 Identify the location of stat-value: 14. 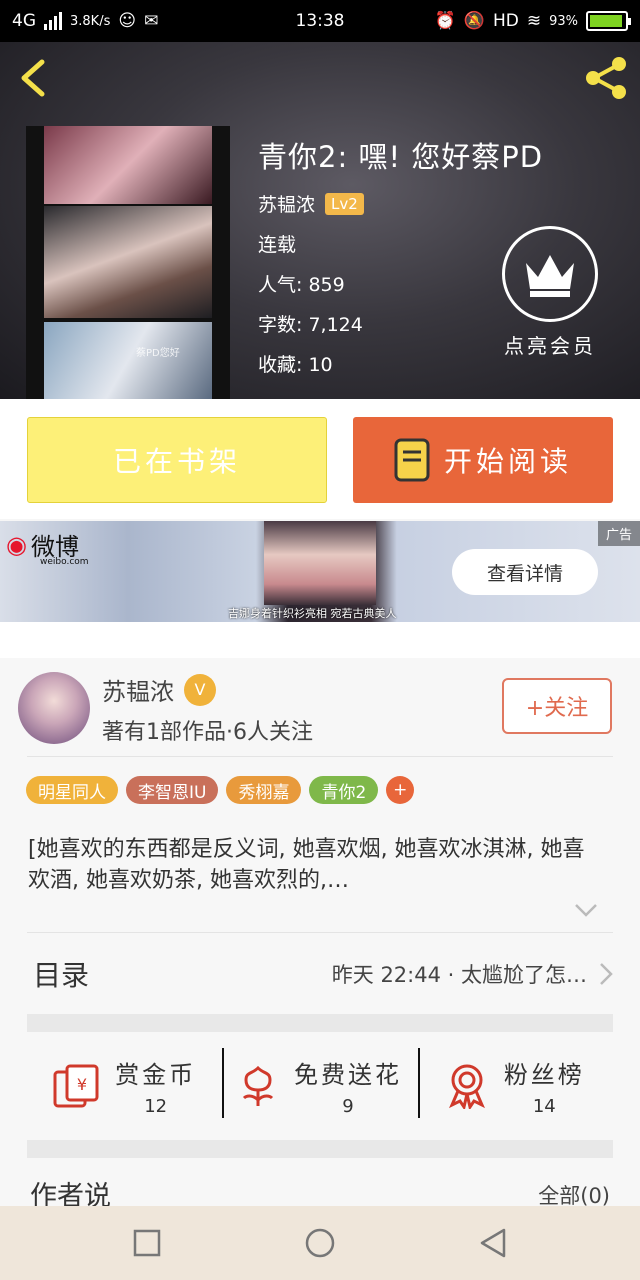
(544, 1106).